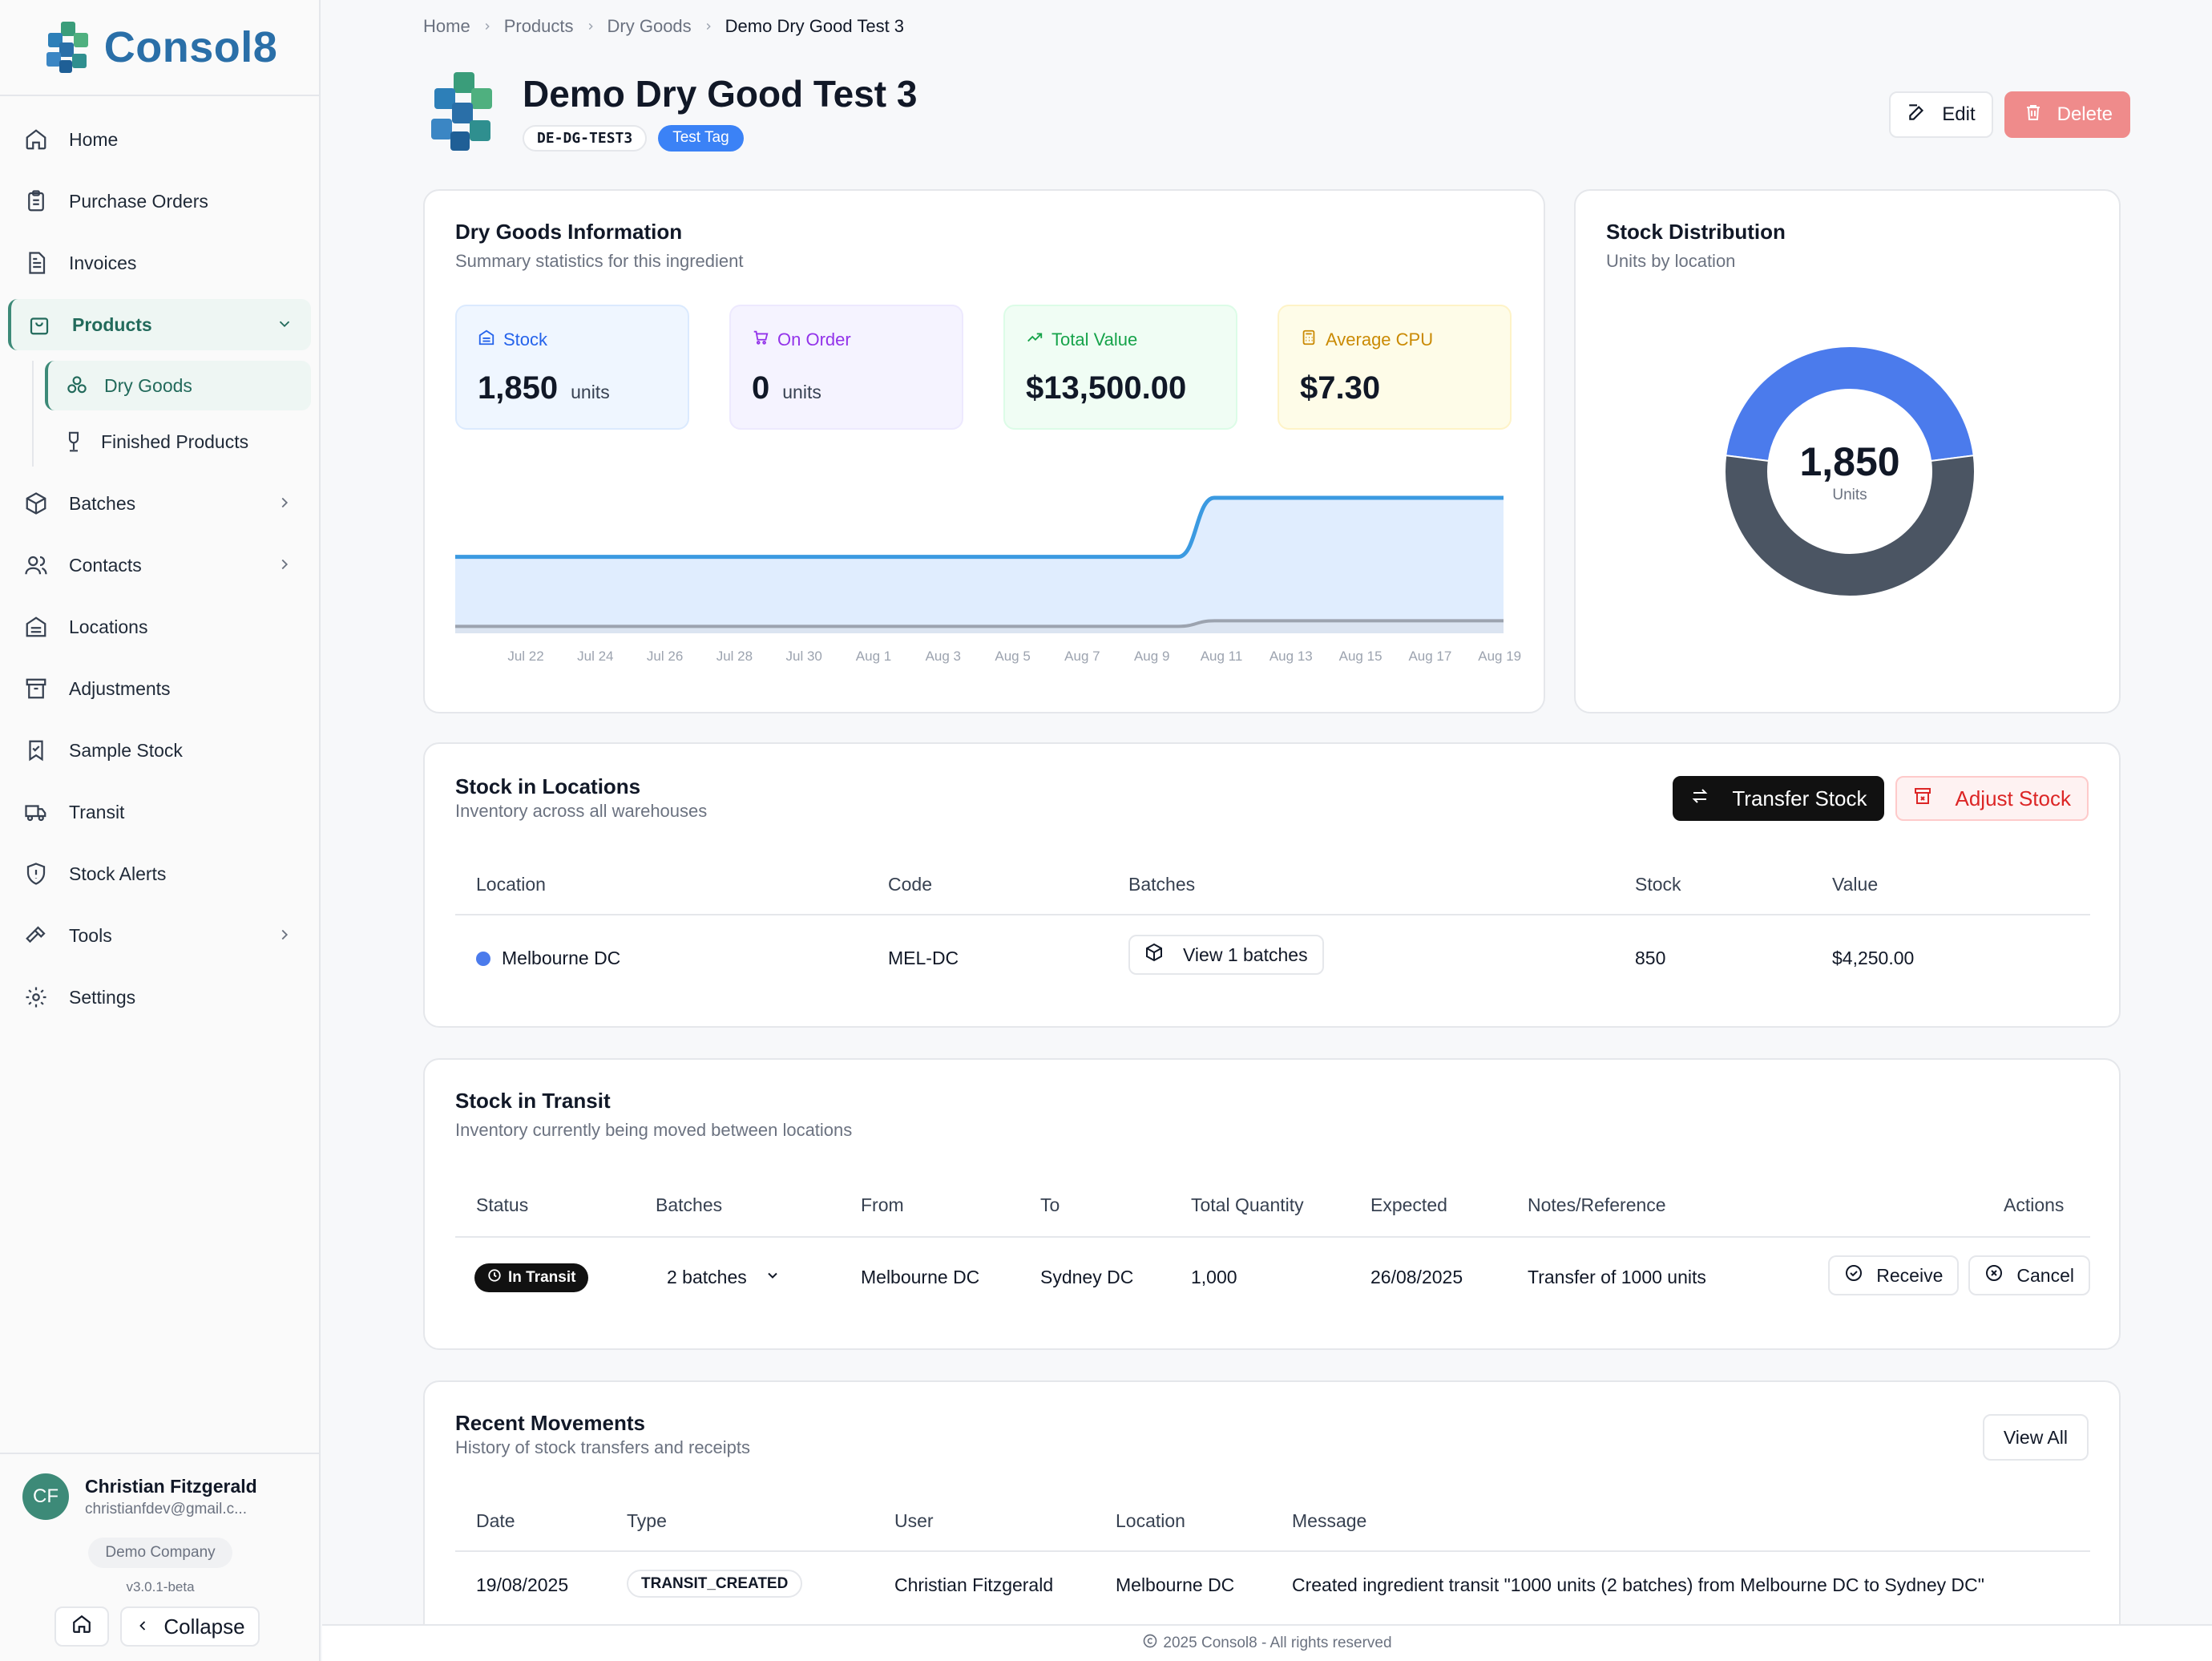  I want to click on breadcrumb-products: Products, so click(539, 27).